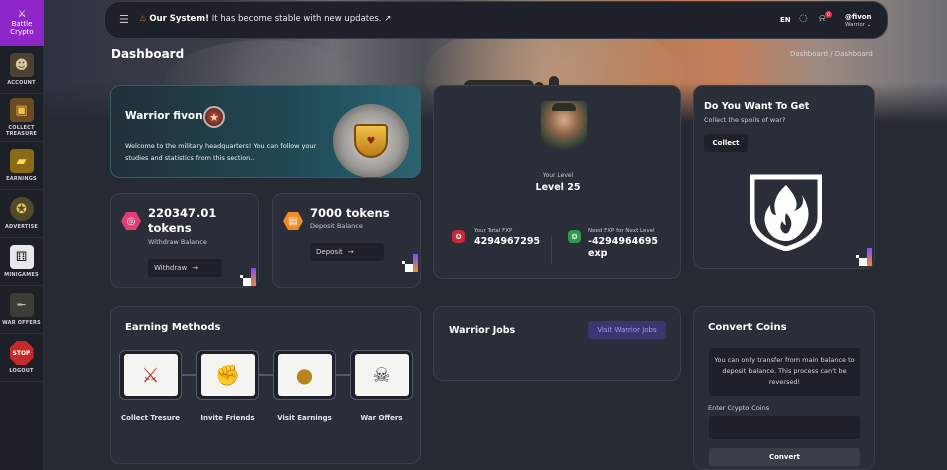 This screenshot has height=470, width=947. Describe the element at coordinates (784, 457) in the screenshot. I see `convert-button: Convert` at that location.